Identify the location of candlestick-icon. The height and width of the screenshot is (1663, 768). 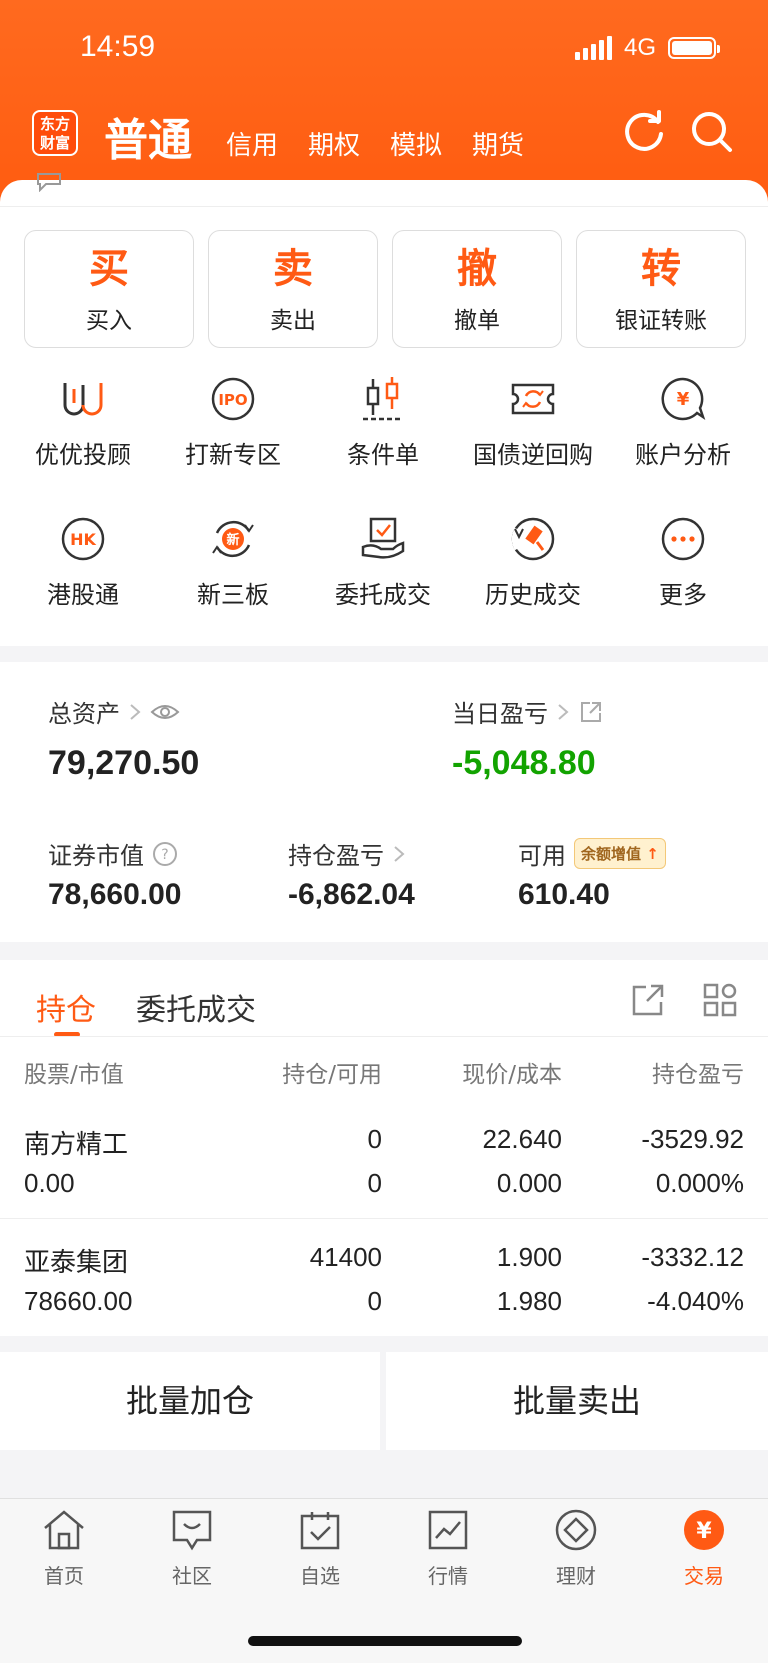
(383, 399).